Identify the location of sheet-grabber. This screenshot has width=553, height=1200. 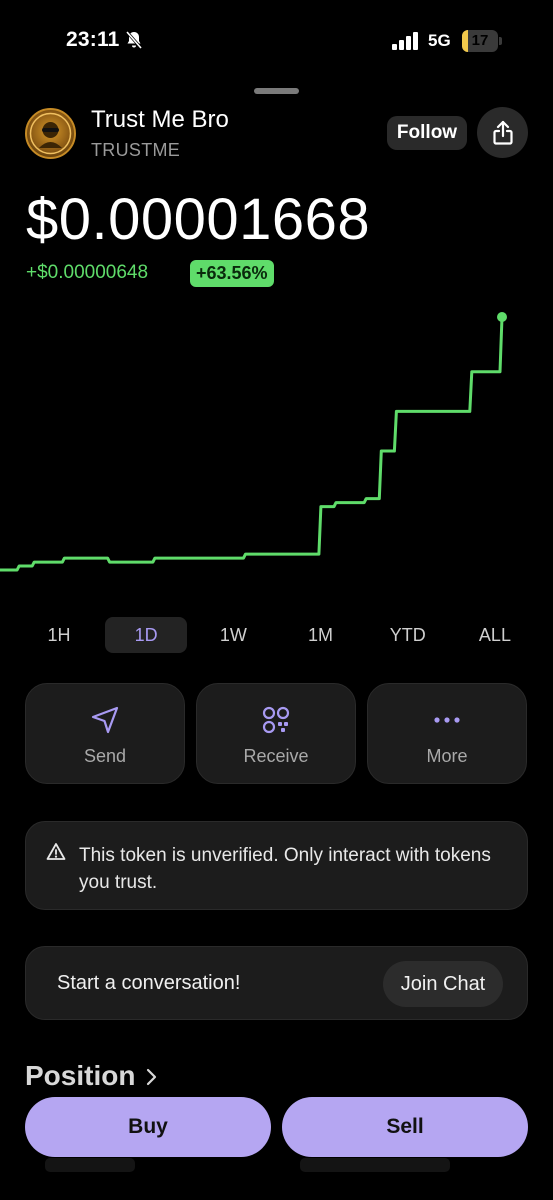
(276, 91).